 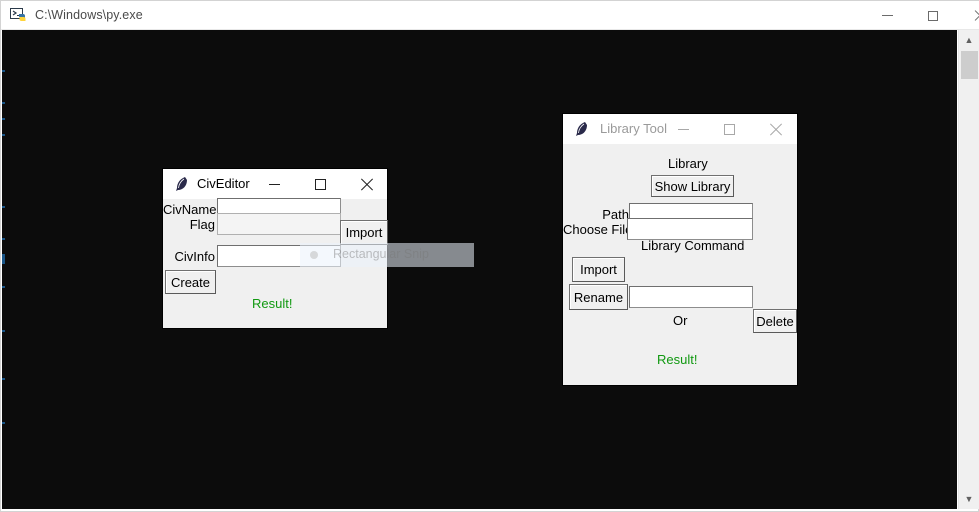 What do you see at coordinates (969, 499) in the screenshot?
I see `scrollbar-down-arrow-icon: ▼` at bounding box center [969, 499].